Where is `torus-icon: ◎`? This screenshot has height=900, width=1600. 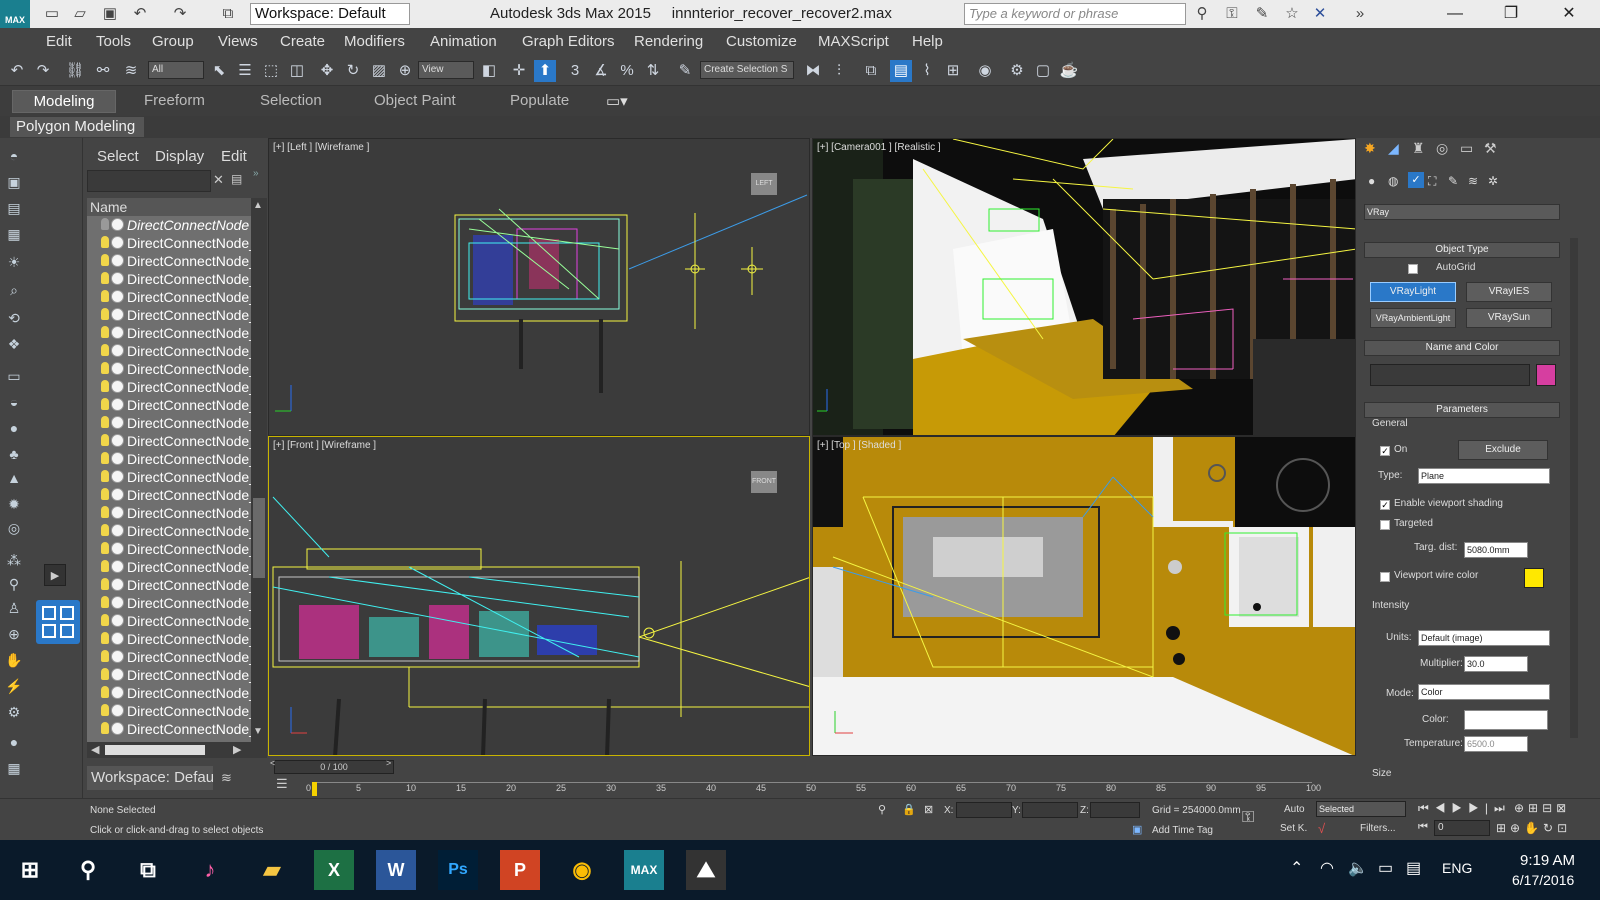
torus-icon: ◎ is located at coordinates (14, 528).